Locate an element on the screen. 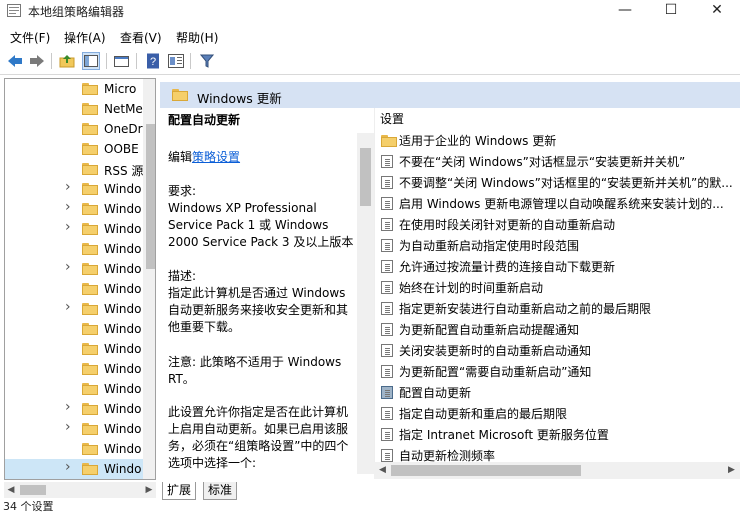 The width and height of the screenshot is (740, 514). setting-row: 关闭安装更新时的自动重新启动通知 is located at coordinates (559, 350).